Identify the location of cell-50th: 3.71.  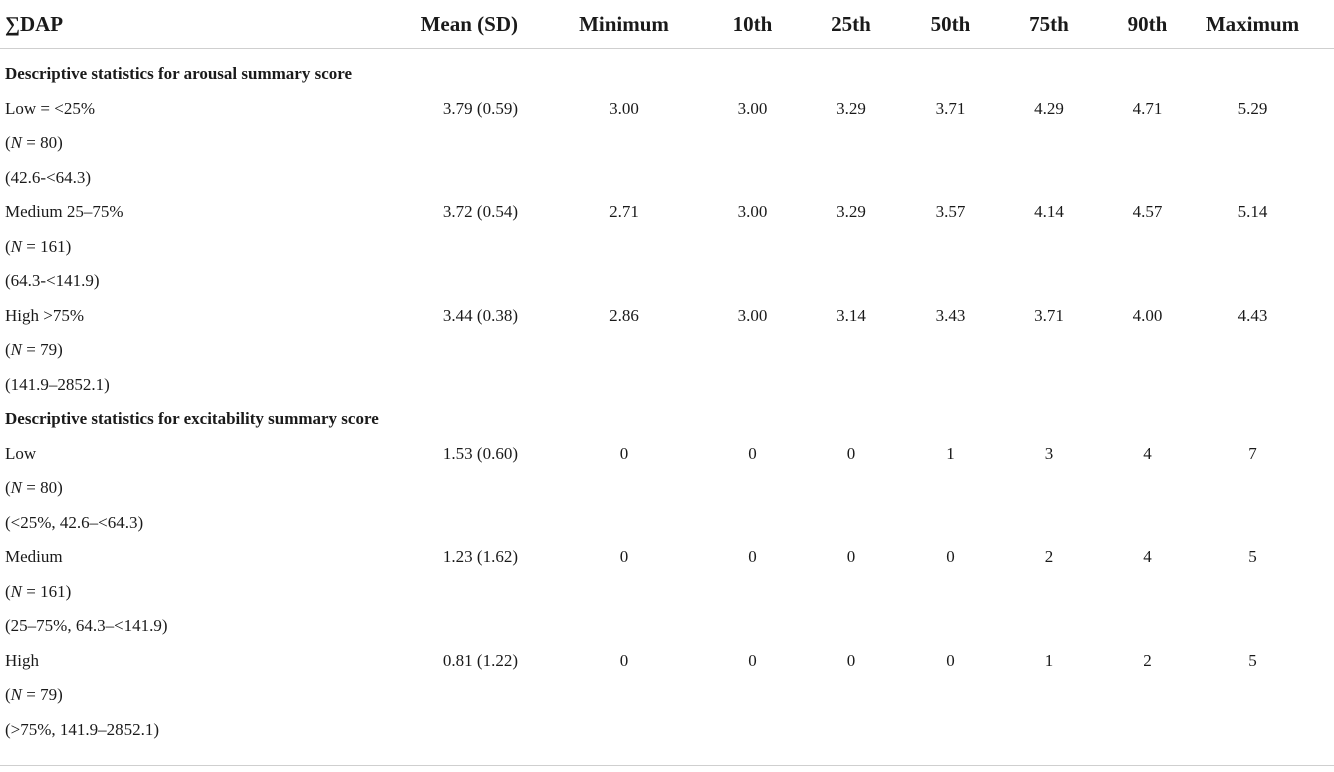
(950, 108).